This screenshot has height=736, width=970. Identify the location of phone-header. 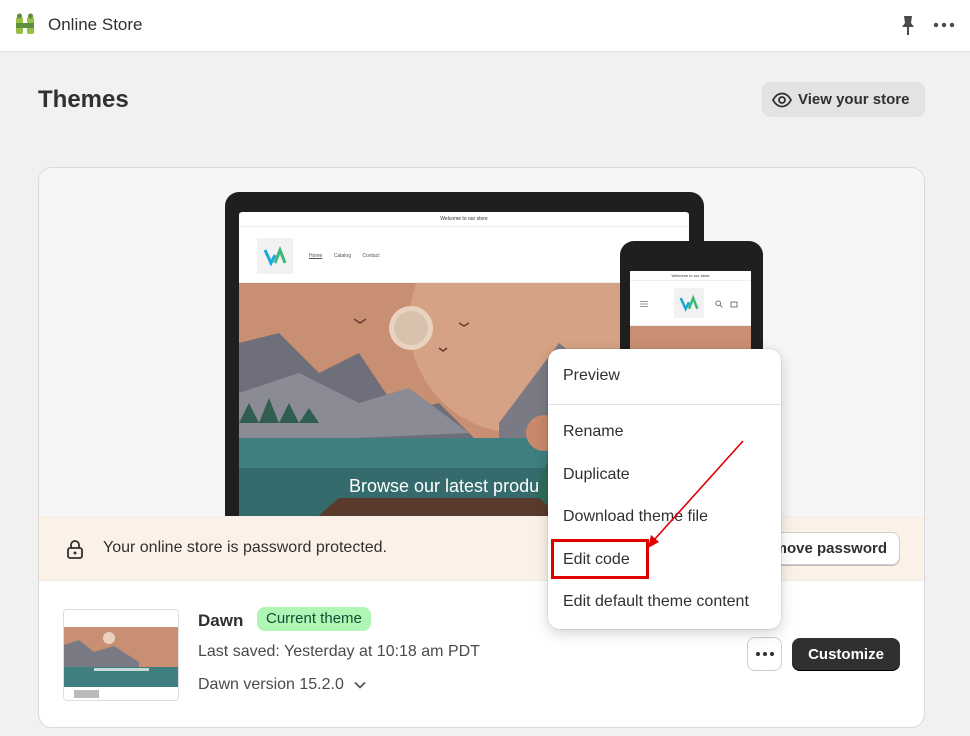
(690, 303).